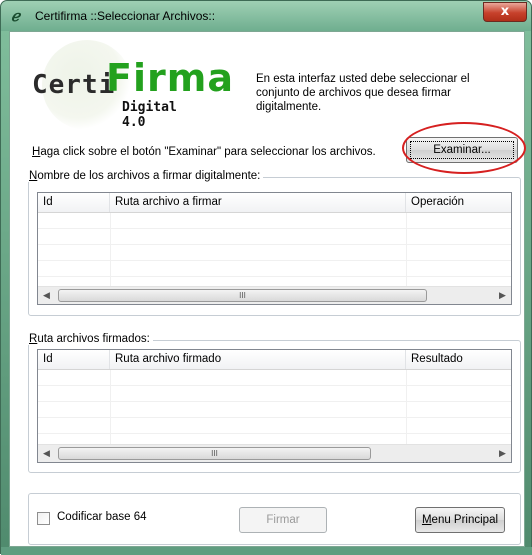 Image resolution: width=532 pixels, height=555 pixels. I want to click on firmar-button: Firmar, so click(283, 520).